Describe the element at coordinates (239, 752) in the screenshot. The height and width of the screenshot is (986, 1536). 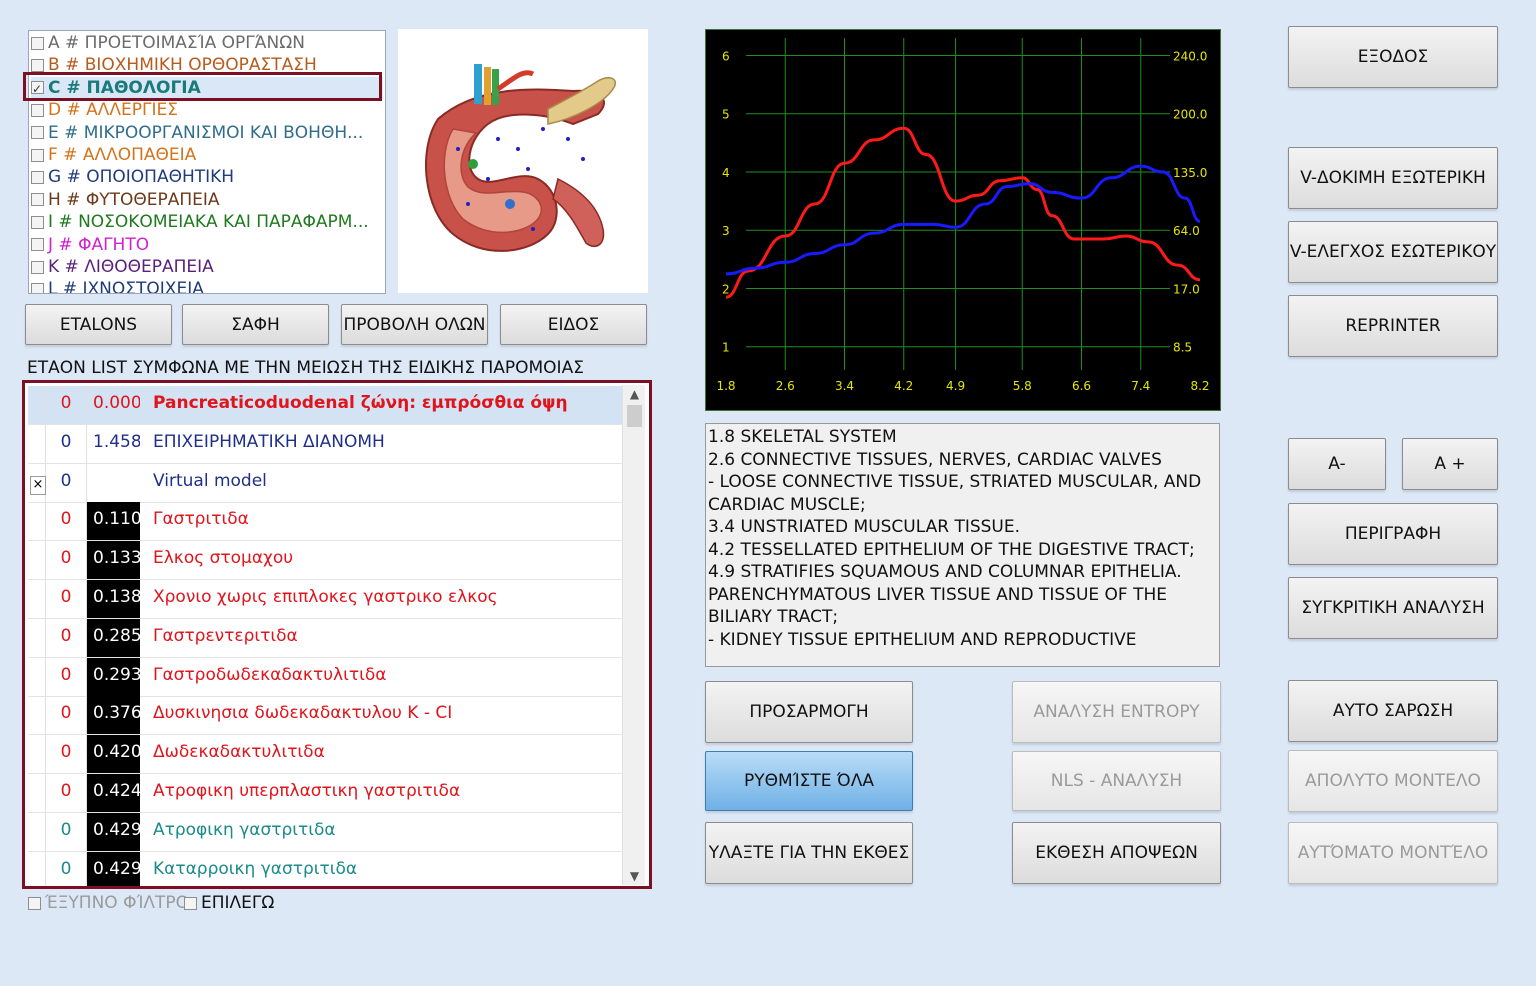
I see `row-name: Δωδεκαδακτυλιτιδα` at that location.